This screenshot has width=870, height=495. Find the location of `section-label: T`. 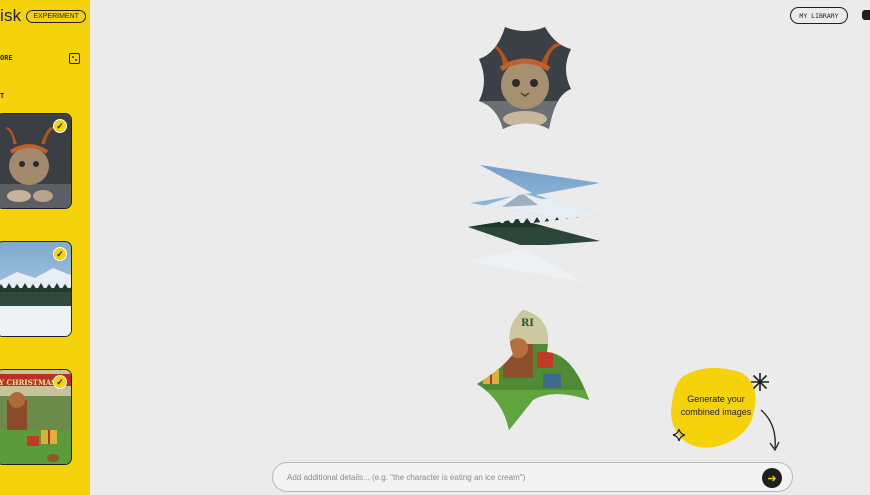

section-label: T is located at coordinates (2, 96).